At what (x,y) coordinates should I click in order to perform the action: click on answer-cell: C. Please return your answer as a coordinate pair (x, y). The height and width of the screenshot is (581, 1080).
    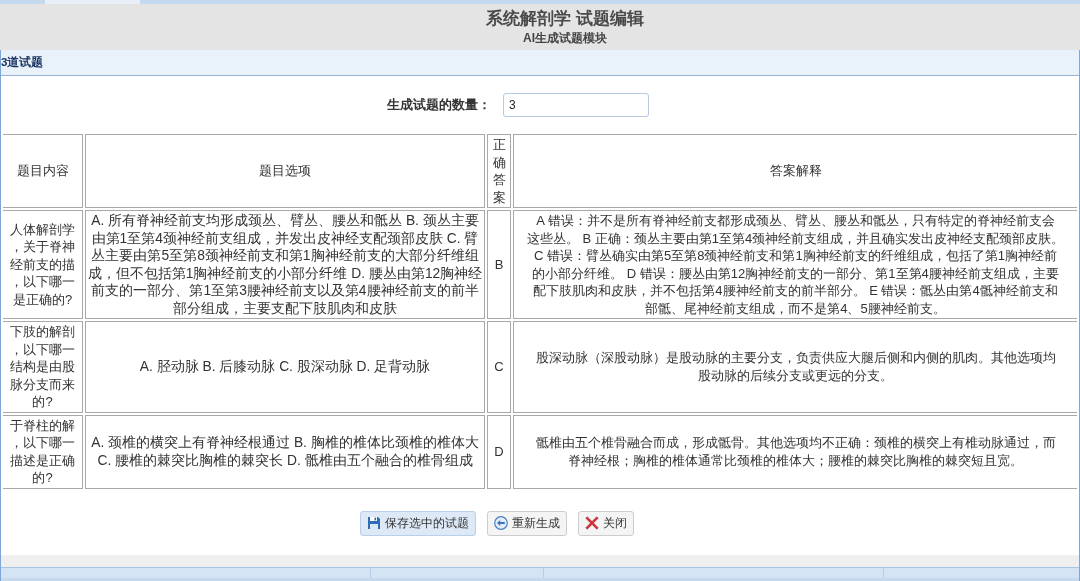
    Looking at the image, I should click on (499, 367).